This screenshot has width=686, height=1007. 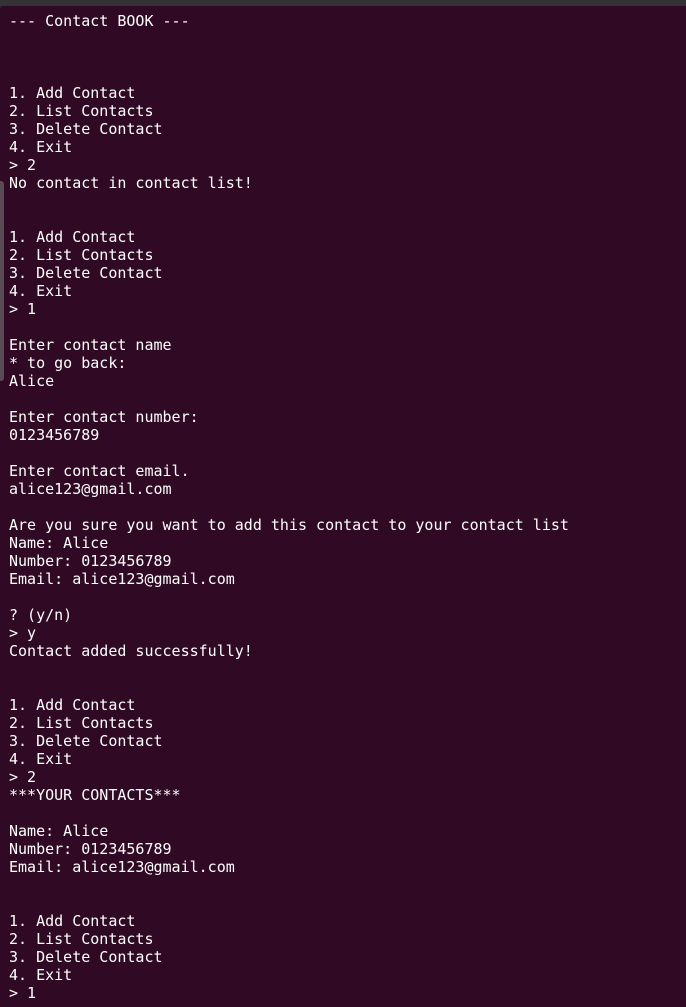 I want to click on terminal-line: alice123@gmail.com, so click(x=90, y=489).